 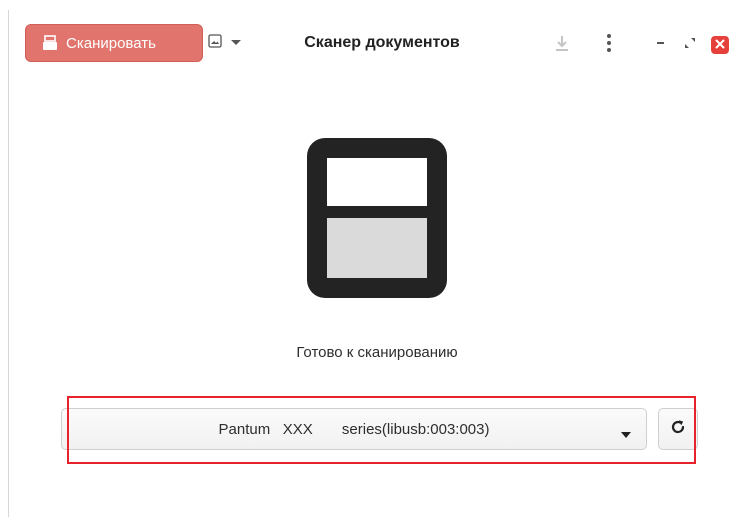 I want to click on minimize-icon, so click(x=661, y=43).